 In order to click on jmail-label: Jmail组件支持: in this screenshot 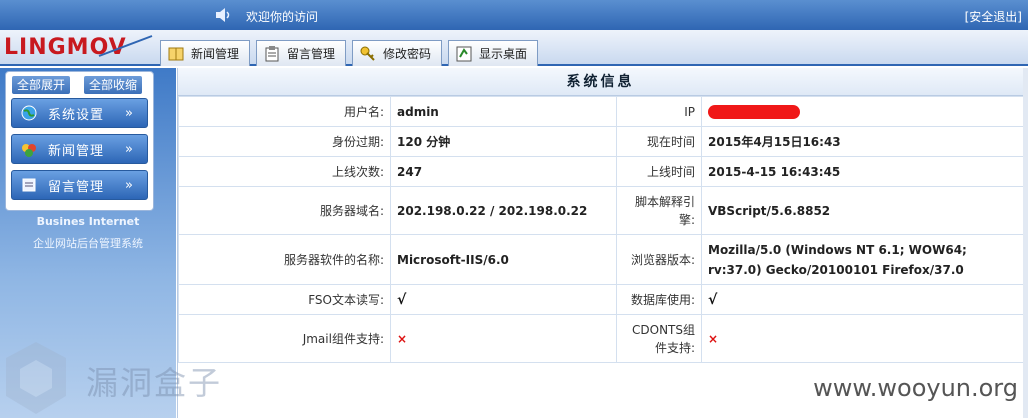, I will do `click(284, 338)`.